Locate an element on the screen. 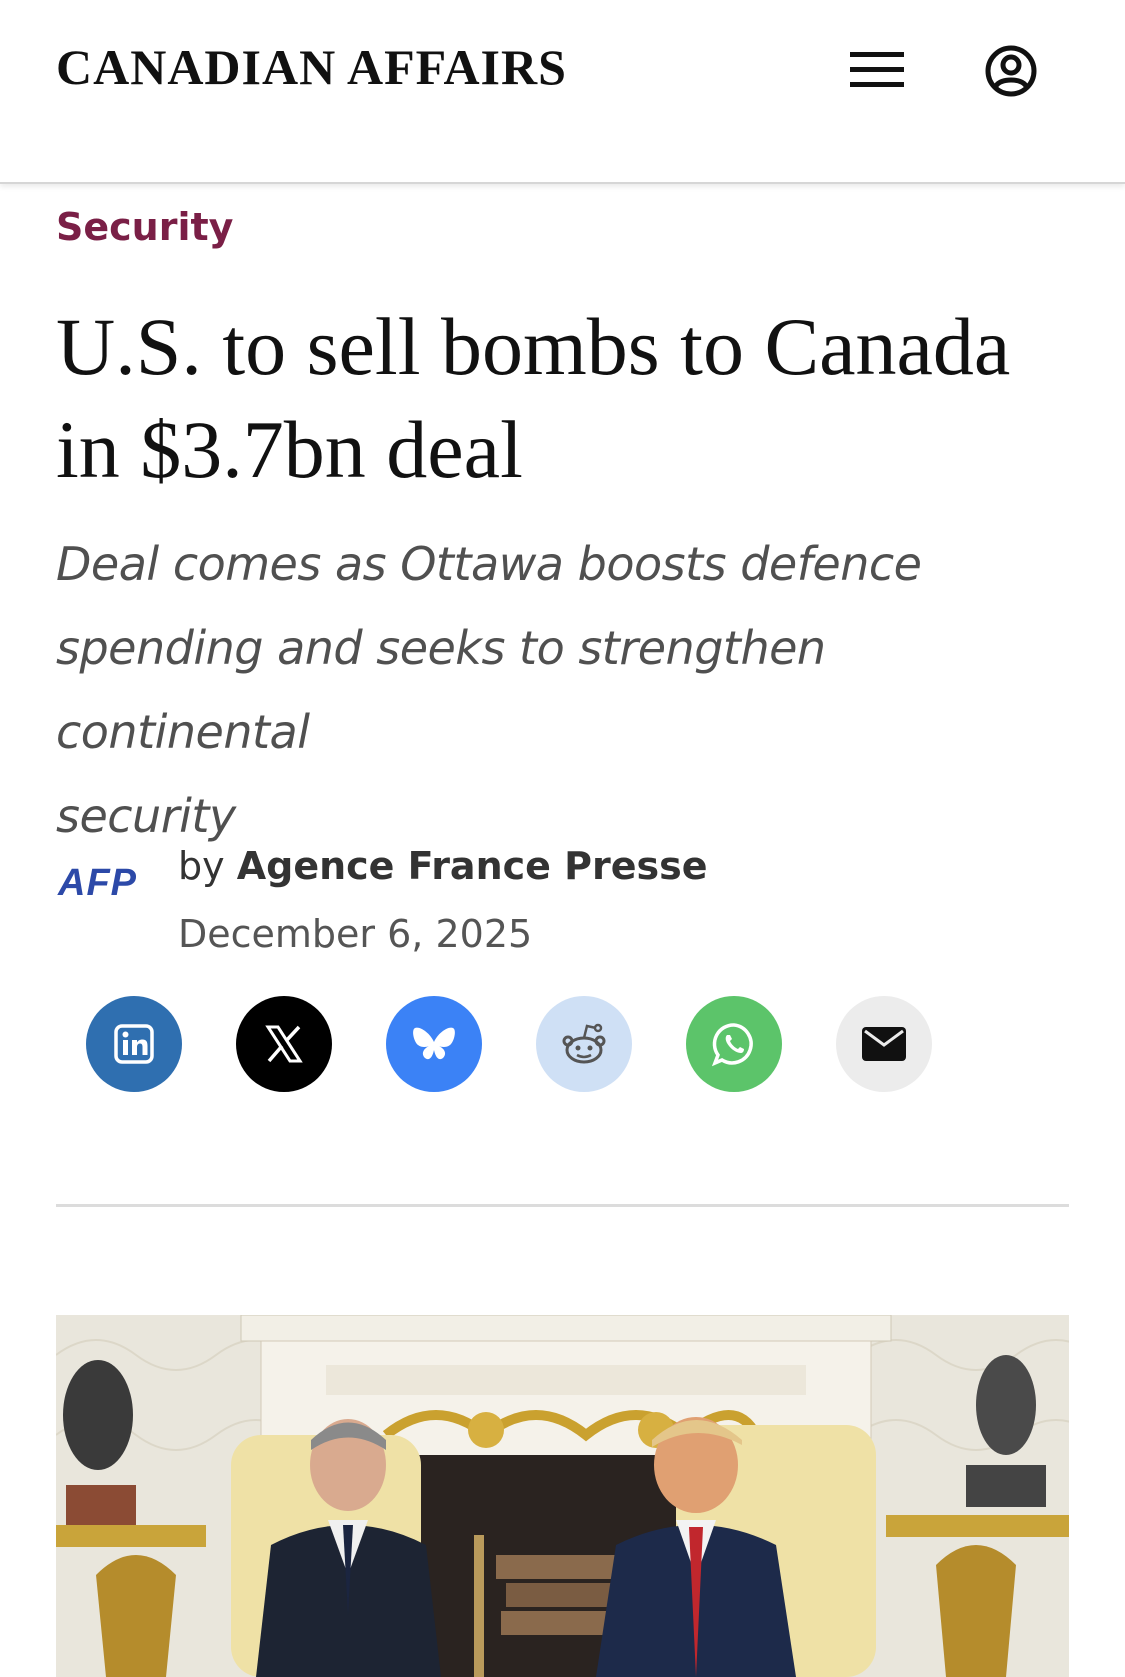 The image size is (1125, 1677). afp-logo: AFP is located at coordinates (97, 883).